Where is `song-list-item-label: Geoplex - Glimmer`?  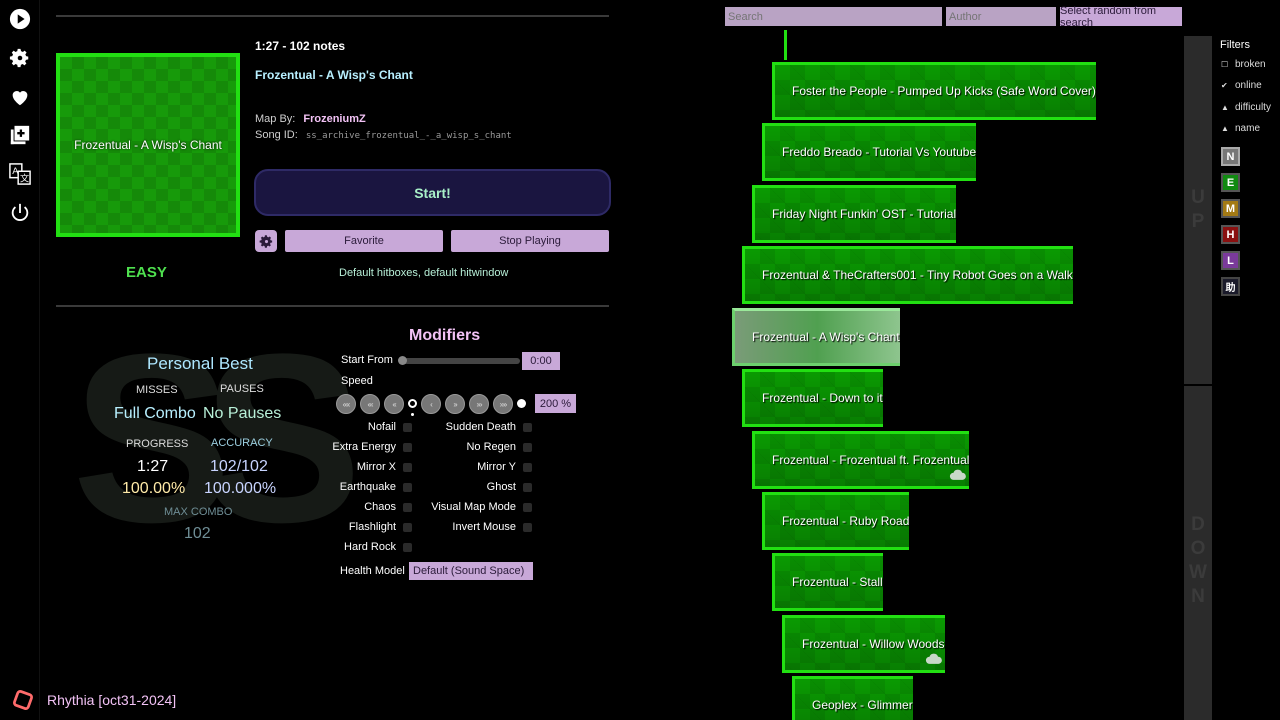
song-list-item-label: Geoplex - Glimmer is located at coordinates (862, 705).